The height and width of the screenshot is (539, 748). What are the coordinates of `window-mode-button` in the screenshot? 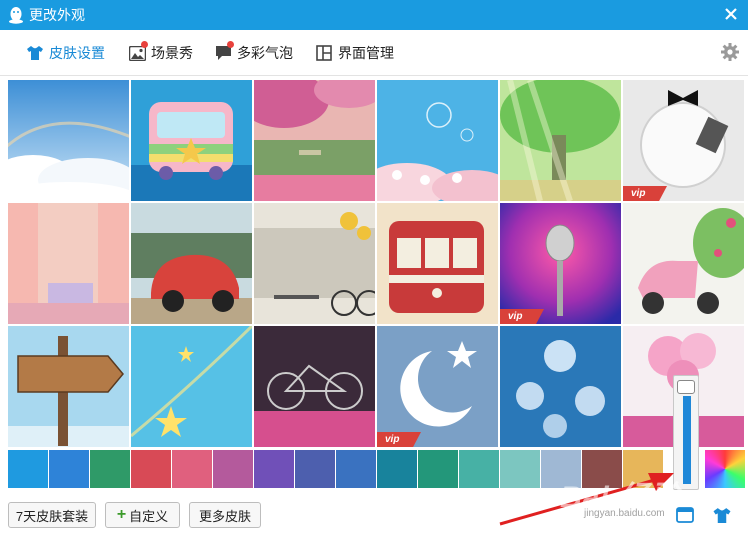 It's located at (687, 517).